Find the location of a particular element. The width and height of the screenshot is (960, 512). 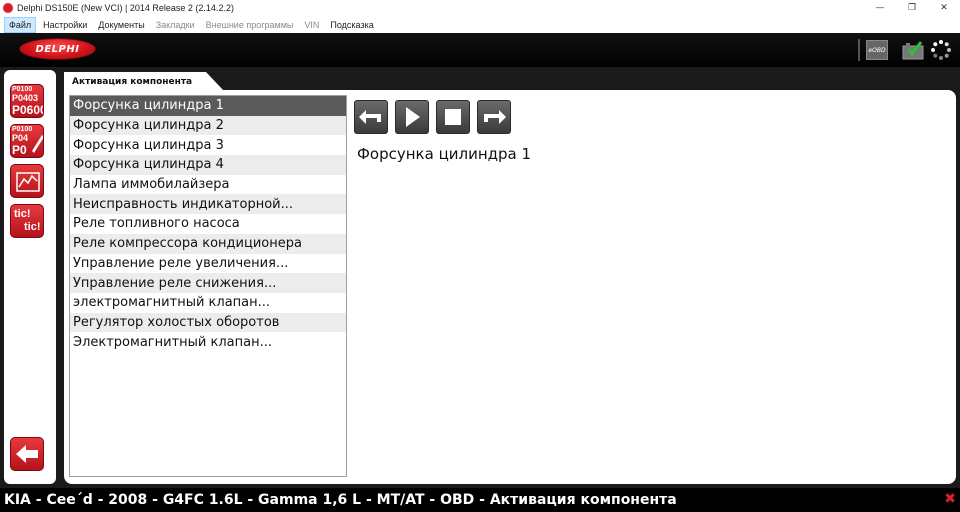

redo-icon is located at coordinates (495, 117).